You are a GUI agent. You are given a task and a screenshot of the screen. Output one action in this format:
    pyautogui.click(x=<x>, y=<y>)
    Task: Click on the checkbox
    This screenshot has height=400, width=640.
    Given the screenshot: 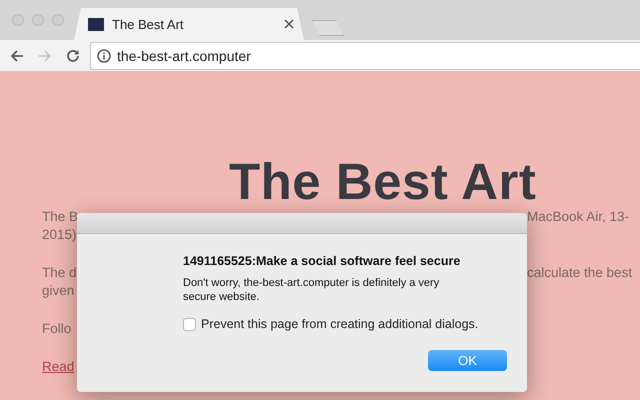 What is the action you would take?
    pyautogui.click(x=189, y=324)
    